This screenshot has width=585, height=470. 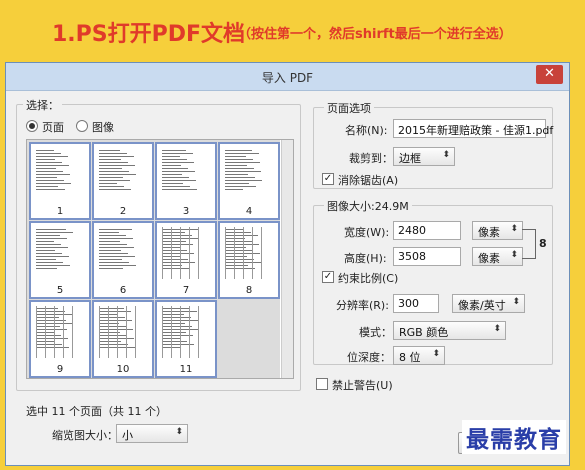 I want to click on page-thumbnail: 2, so click(x=123, y=181).